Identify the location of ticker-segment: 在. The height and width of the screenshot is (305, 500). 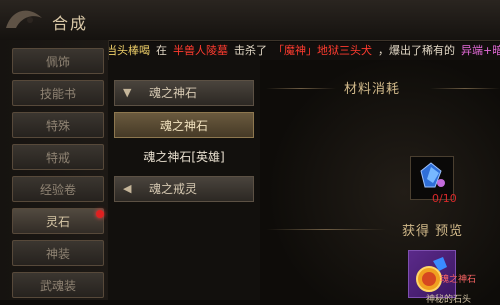
(161, 50).